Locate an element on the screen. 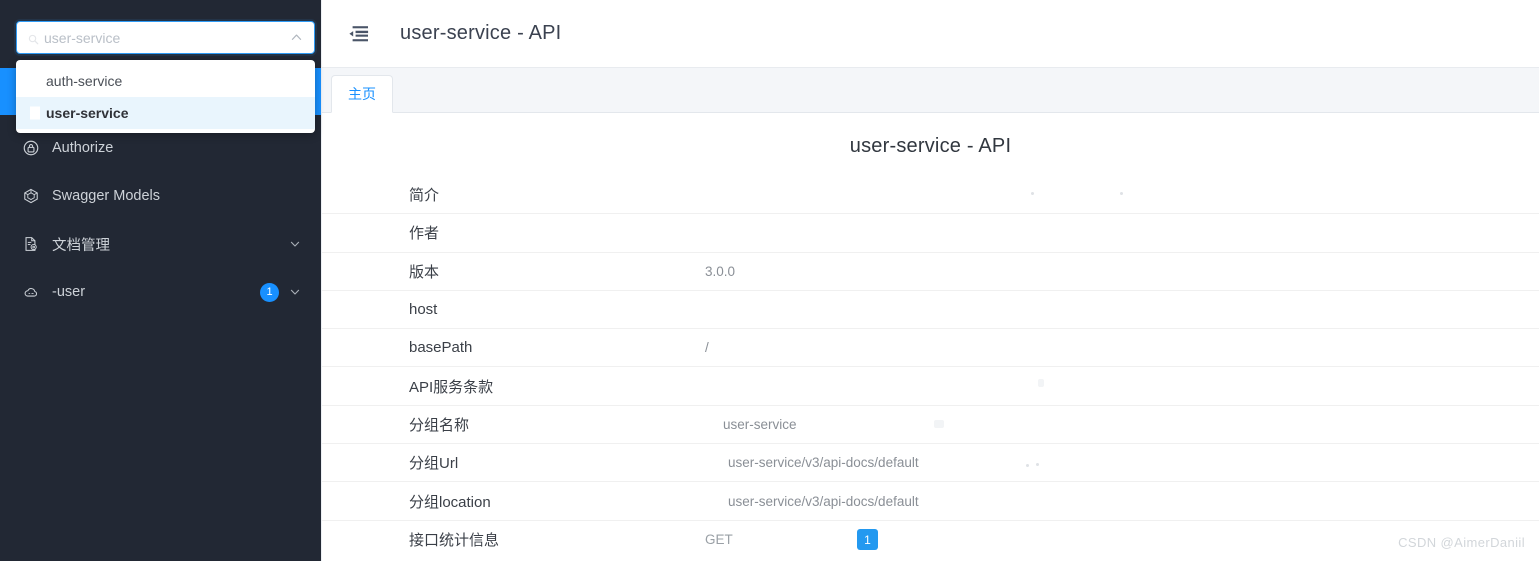  sidebar-item-label: 文档管理 is located at coordinates (81, 245).